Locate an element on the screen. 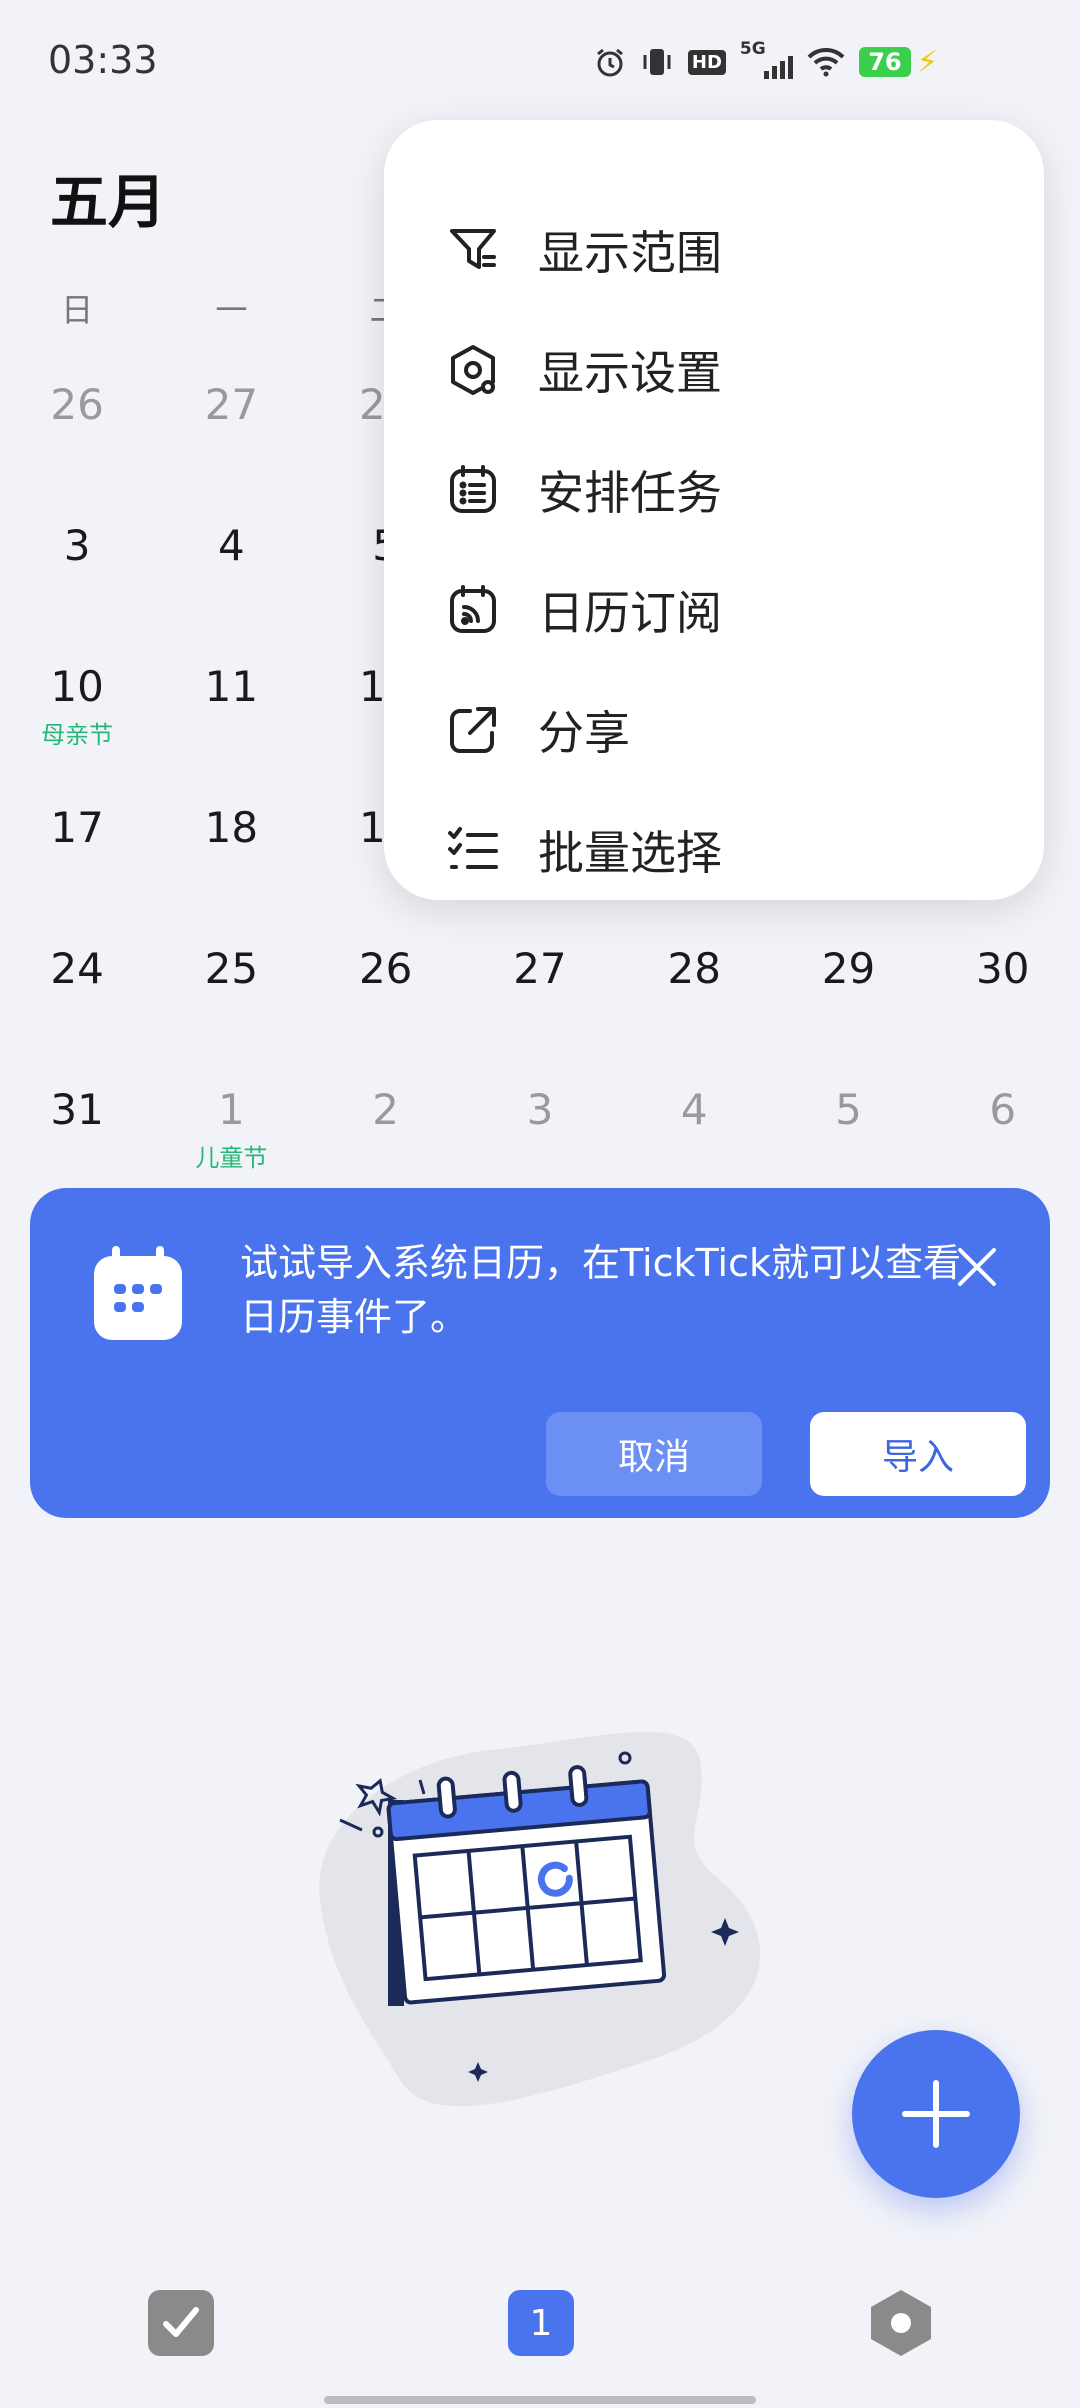 Image resolution: width=1080 pixels, height=2408 pixels. calendar-icon is located at coordinates (138, 1293).